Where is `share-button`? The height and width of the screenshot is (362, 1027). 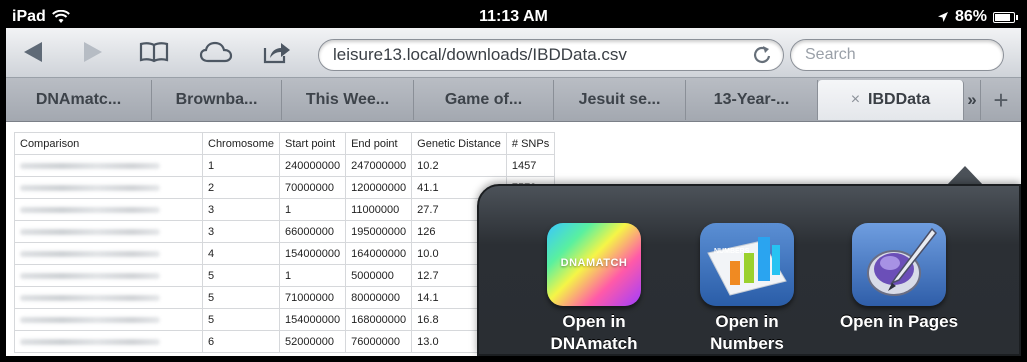 share-button is located at coordinates (277, 52).